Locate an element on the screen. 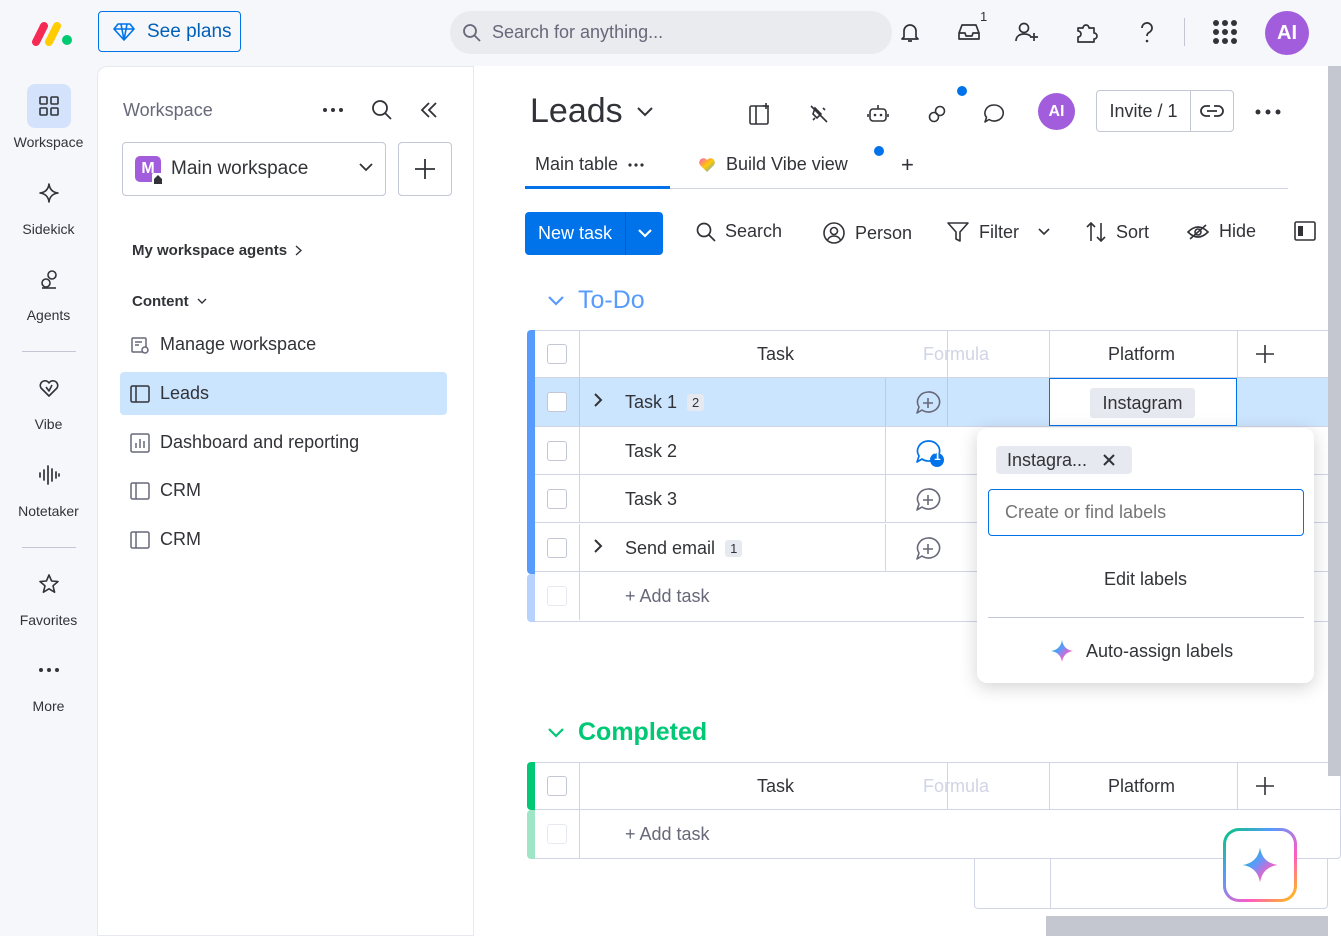  chat-icon is located at coordinates (994, 114).